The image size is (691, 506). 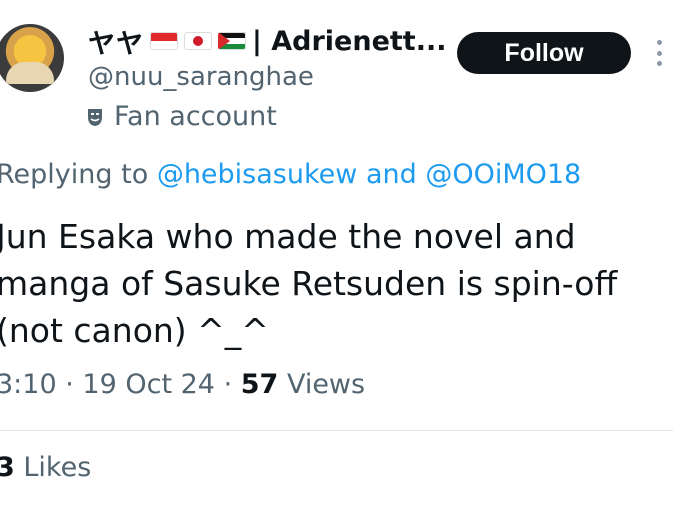 I want to click on tweet-line: Jun Esaka who made the novel and, so click(x=288, y=236).